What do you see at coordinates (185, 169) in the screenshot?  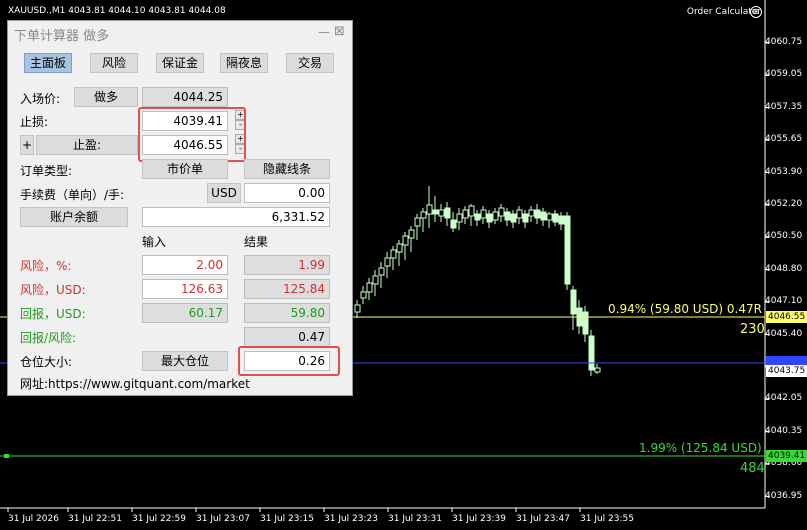 I see `order-type-button: 市价单` at bounding box center [185, 169].